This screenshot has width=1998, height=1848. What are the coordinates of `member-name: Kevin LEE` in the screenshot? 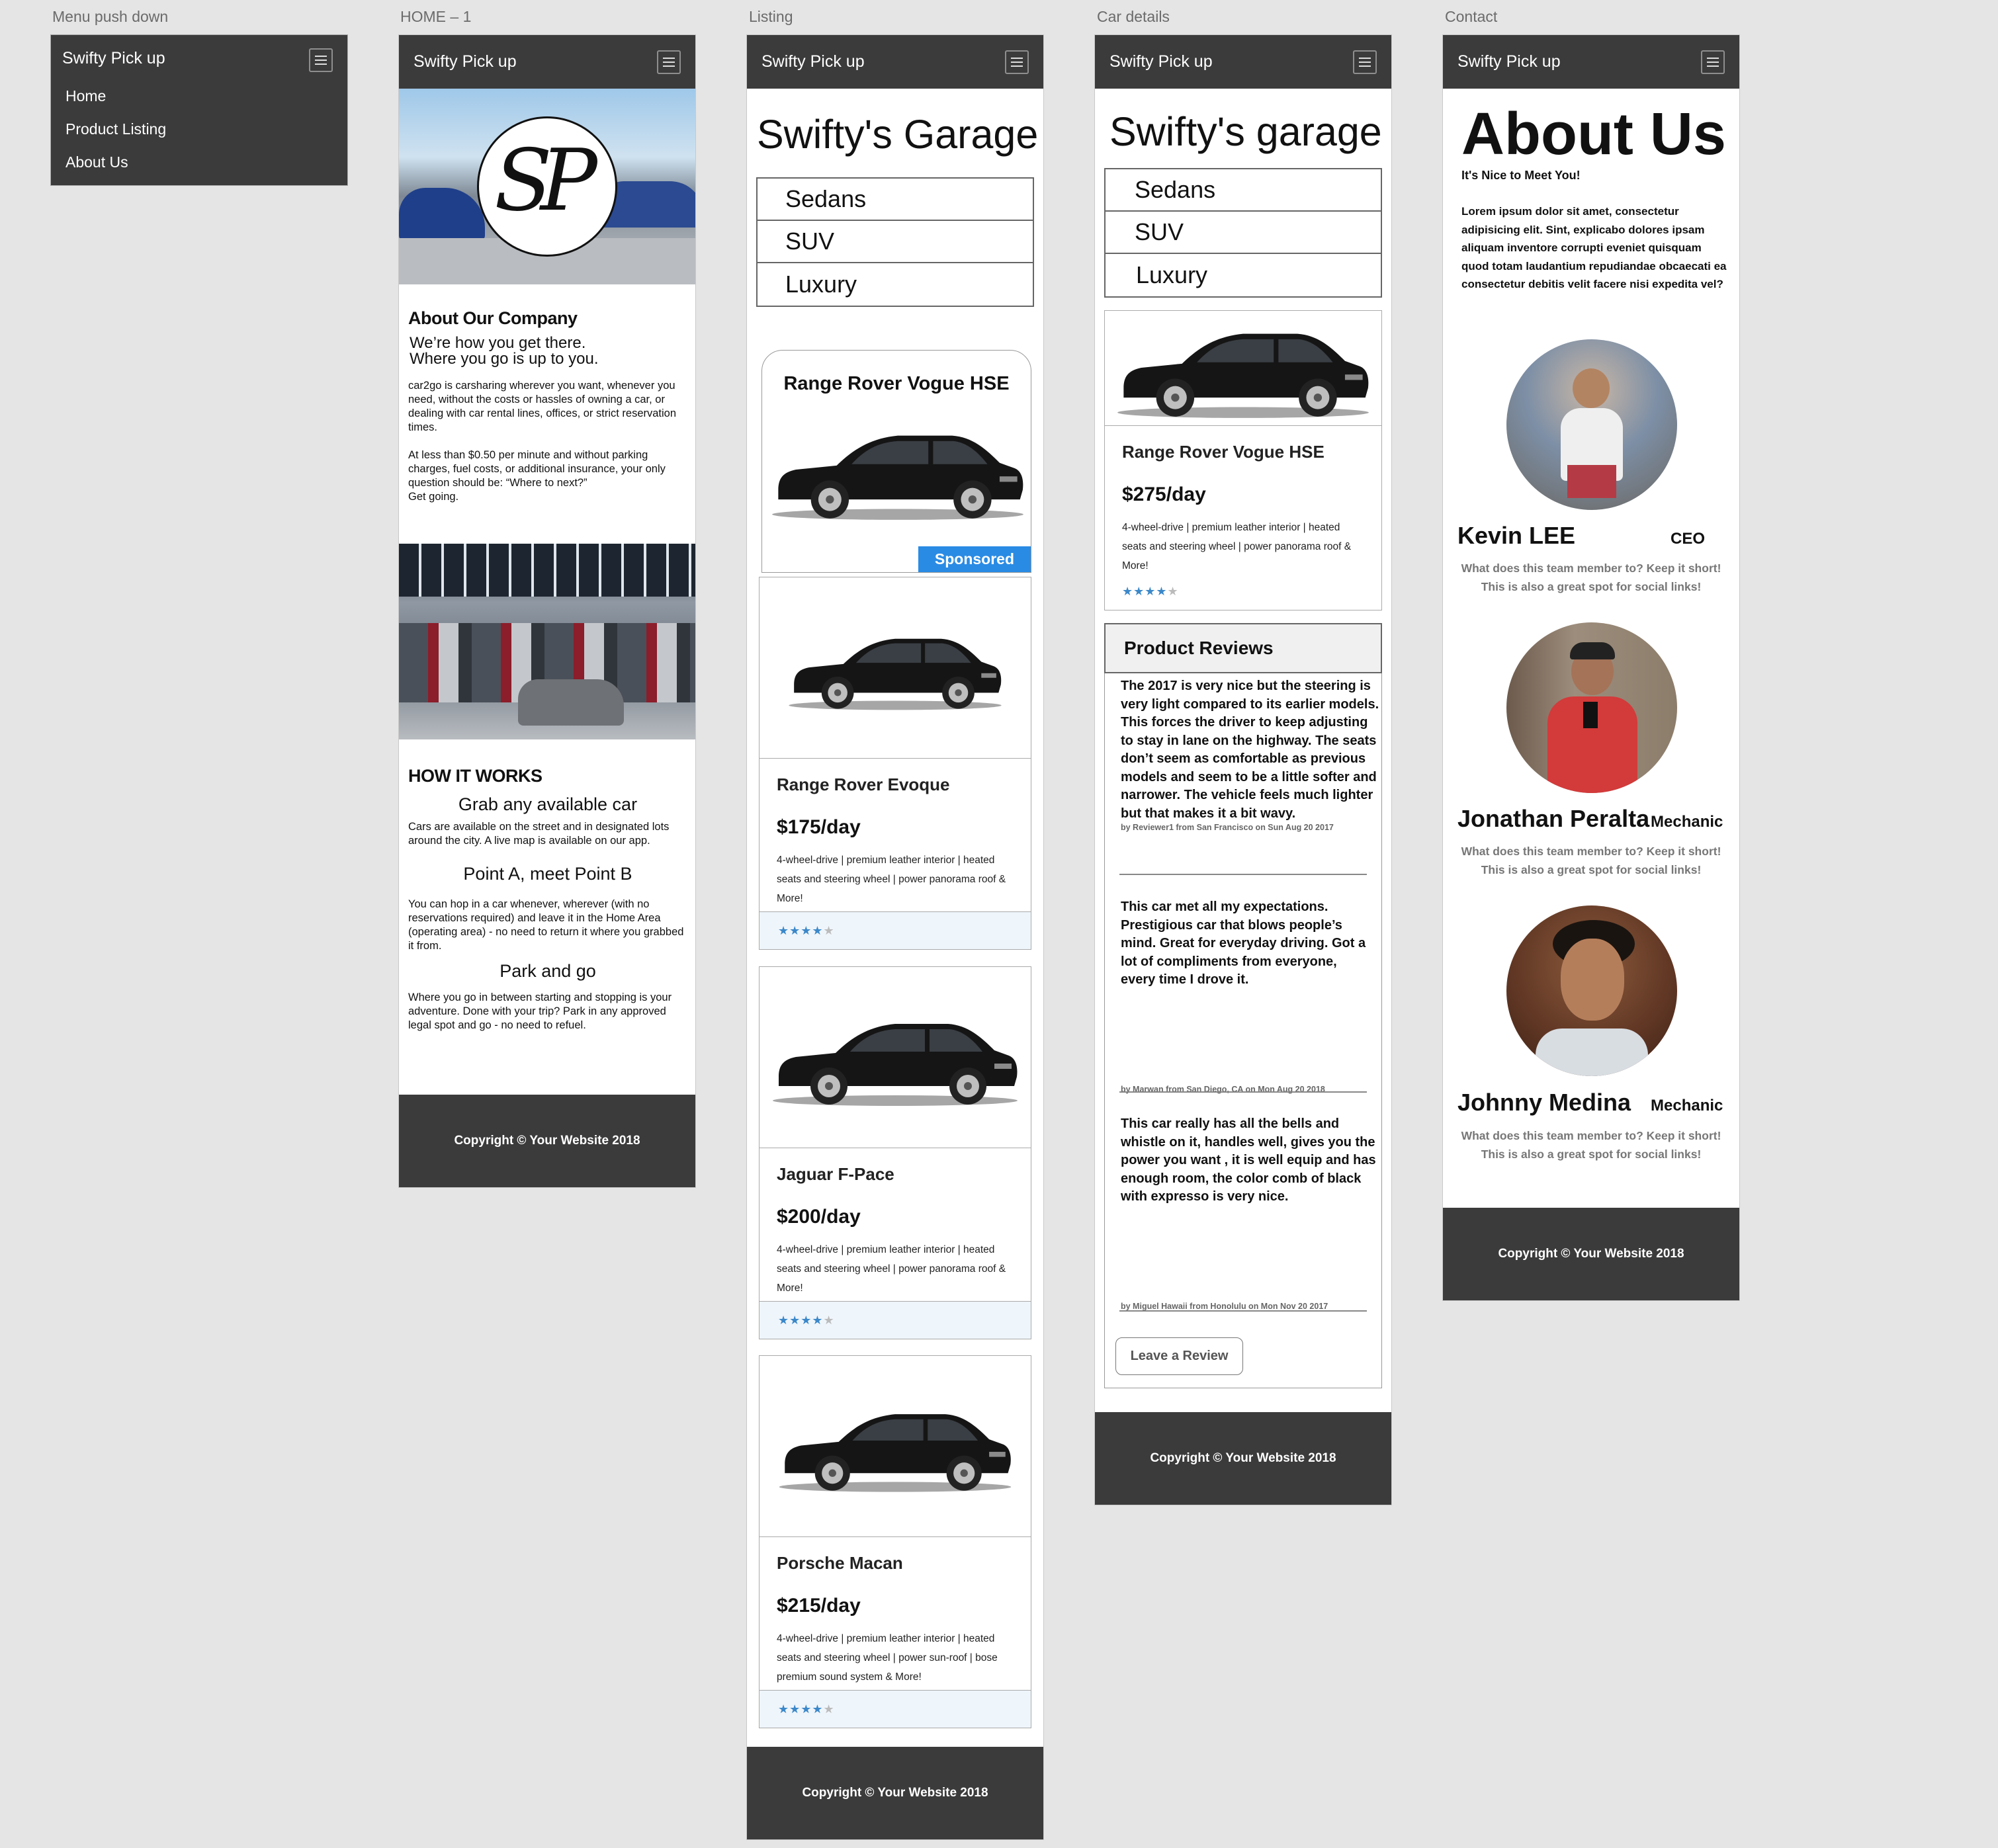 It's located at (1516, 535).